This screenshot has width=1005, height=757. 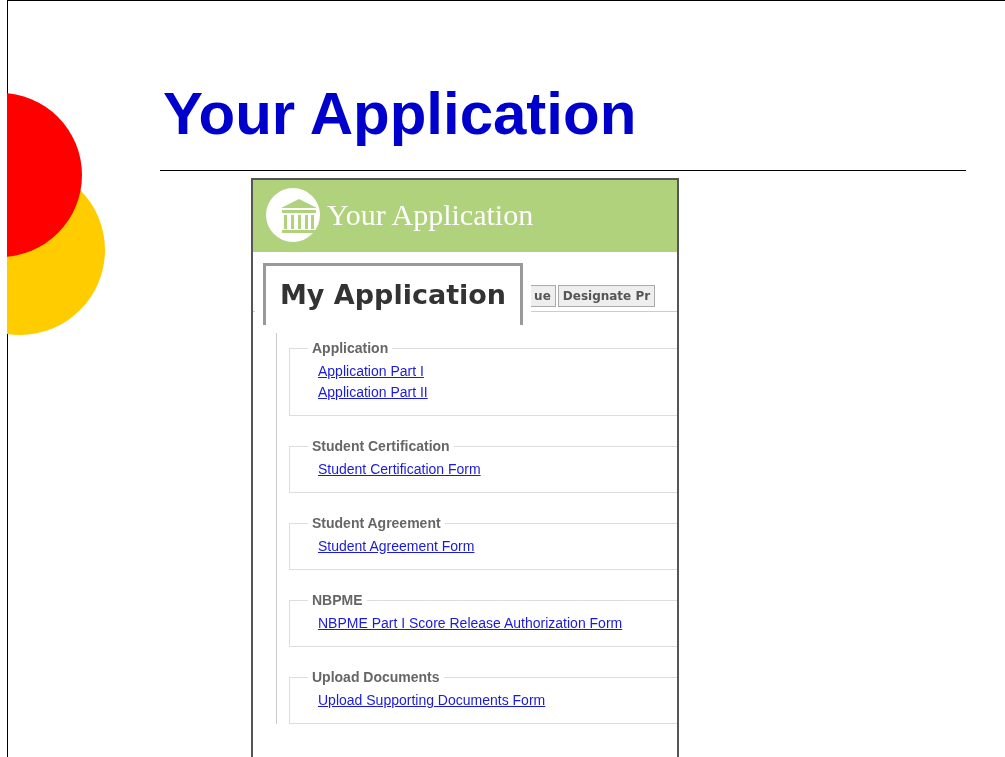 What do you see at coordinates (432, 700) in the screenshot?
I see `form-link: Upload Supporting Documents Form` at bounding box center [432, 700].